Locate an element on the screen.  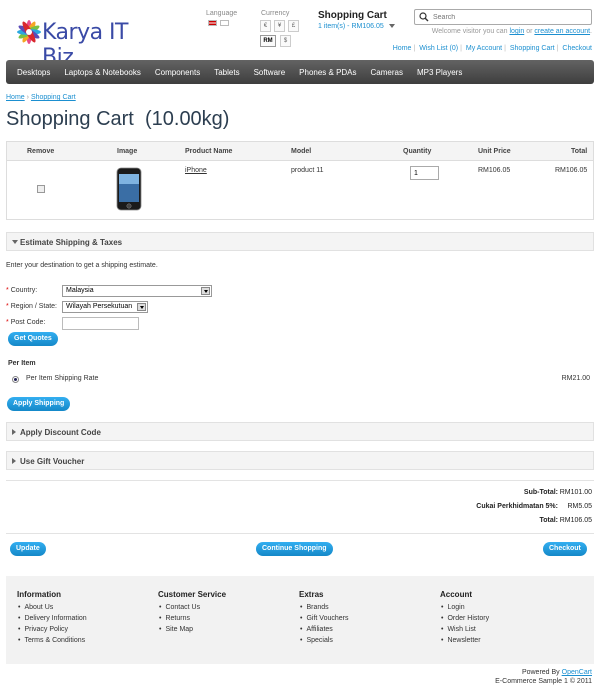
powered-by-text: Powered By is located at coordinates (540, 672).